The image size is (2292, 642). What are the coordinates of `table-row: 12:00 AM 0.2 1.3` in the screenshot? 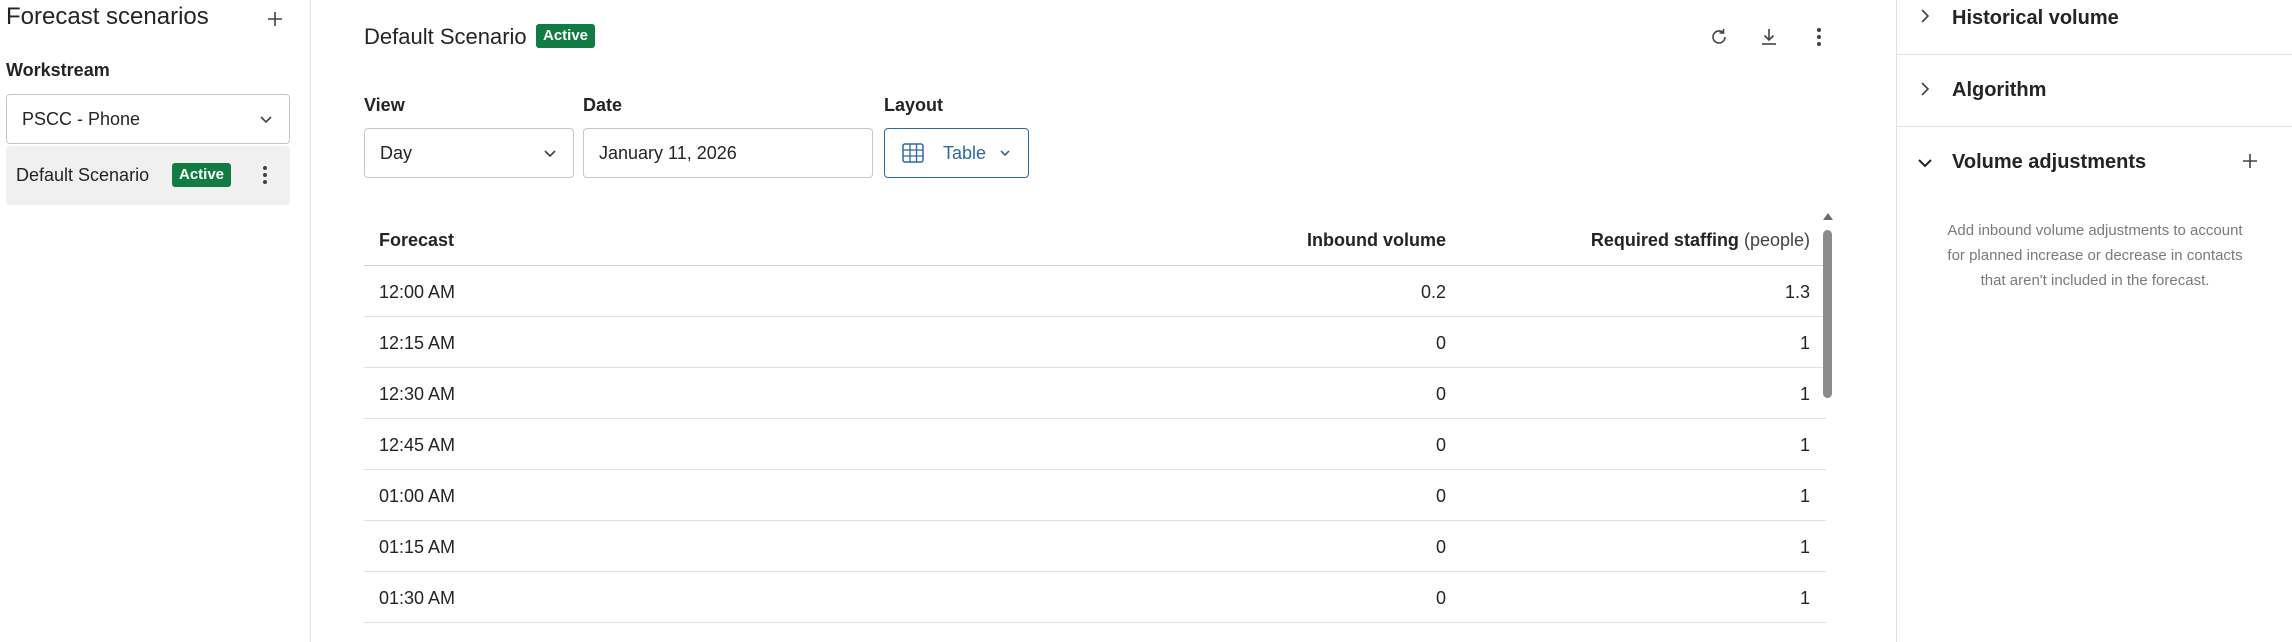 It's located at (1095, 291).